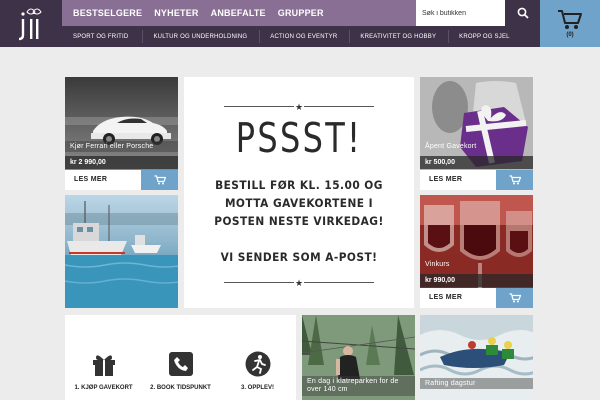 This screenshot has height=400, width=600. I want to click on logo, so click(31, 23).